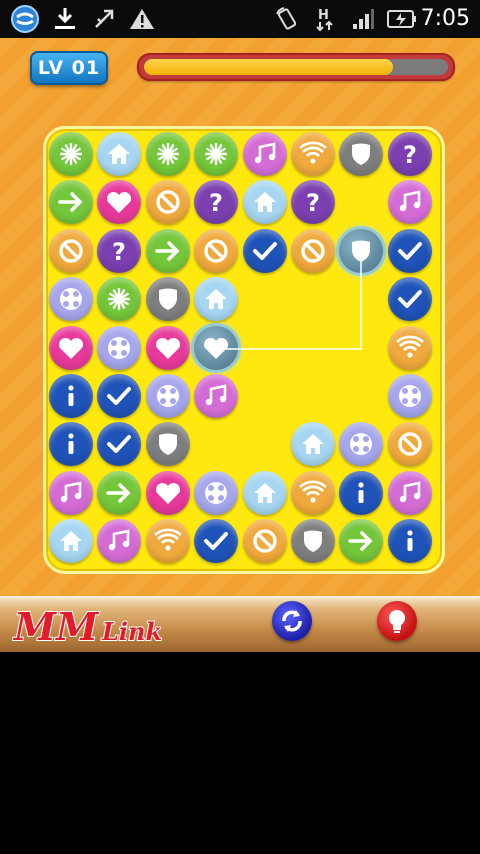  I want to click on svg-text: H, so click(323, 15).